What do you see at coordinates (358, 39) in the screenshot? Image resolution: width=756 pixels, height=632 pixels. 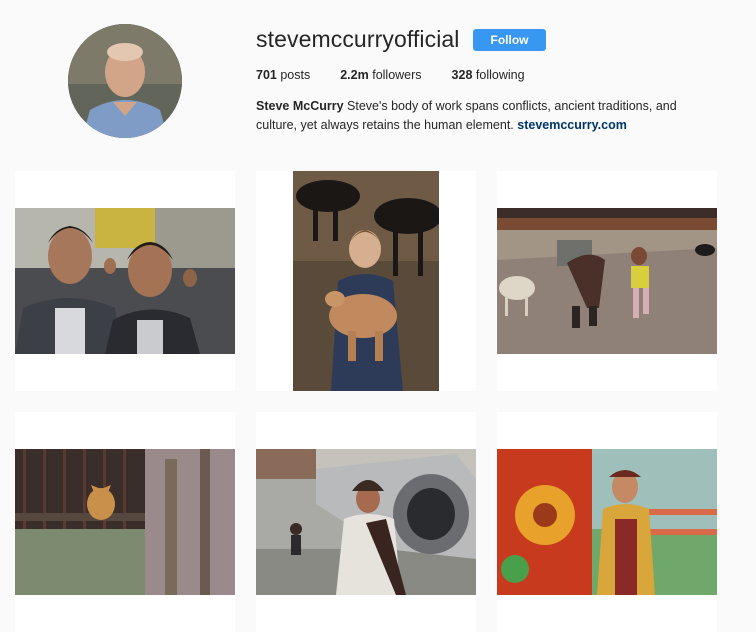 I see `profile-username: stevemccurryofficial` at bounding box center [358, 39].